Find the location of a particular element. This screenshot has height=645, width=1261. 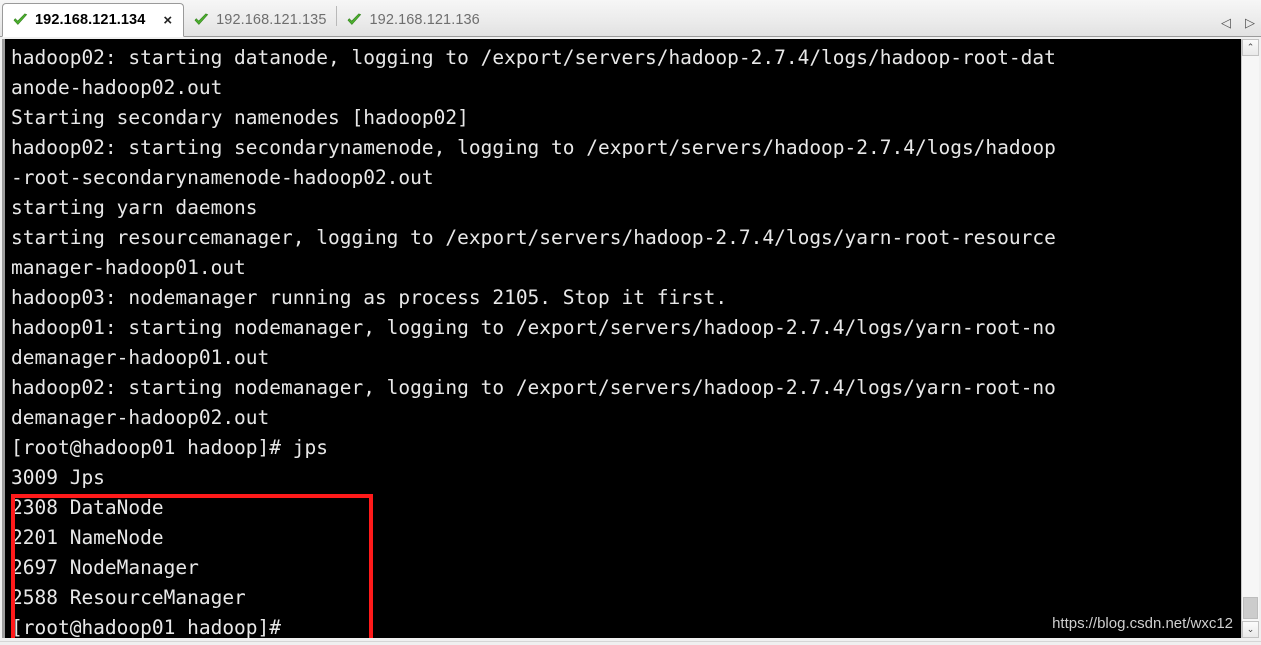

tab-scroll-left-icon: ◁ is located at coordinates (1226, 22).